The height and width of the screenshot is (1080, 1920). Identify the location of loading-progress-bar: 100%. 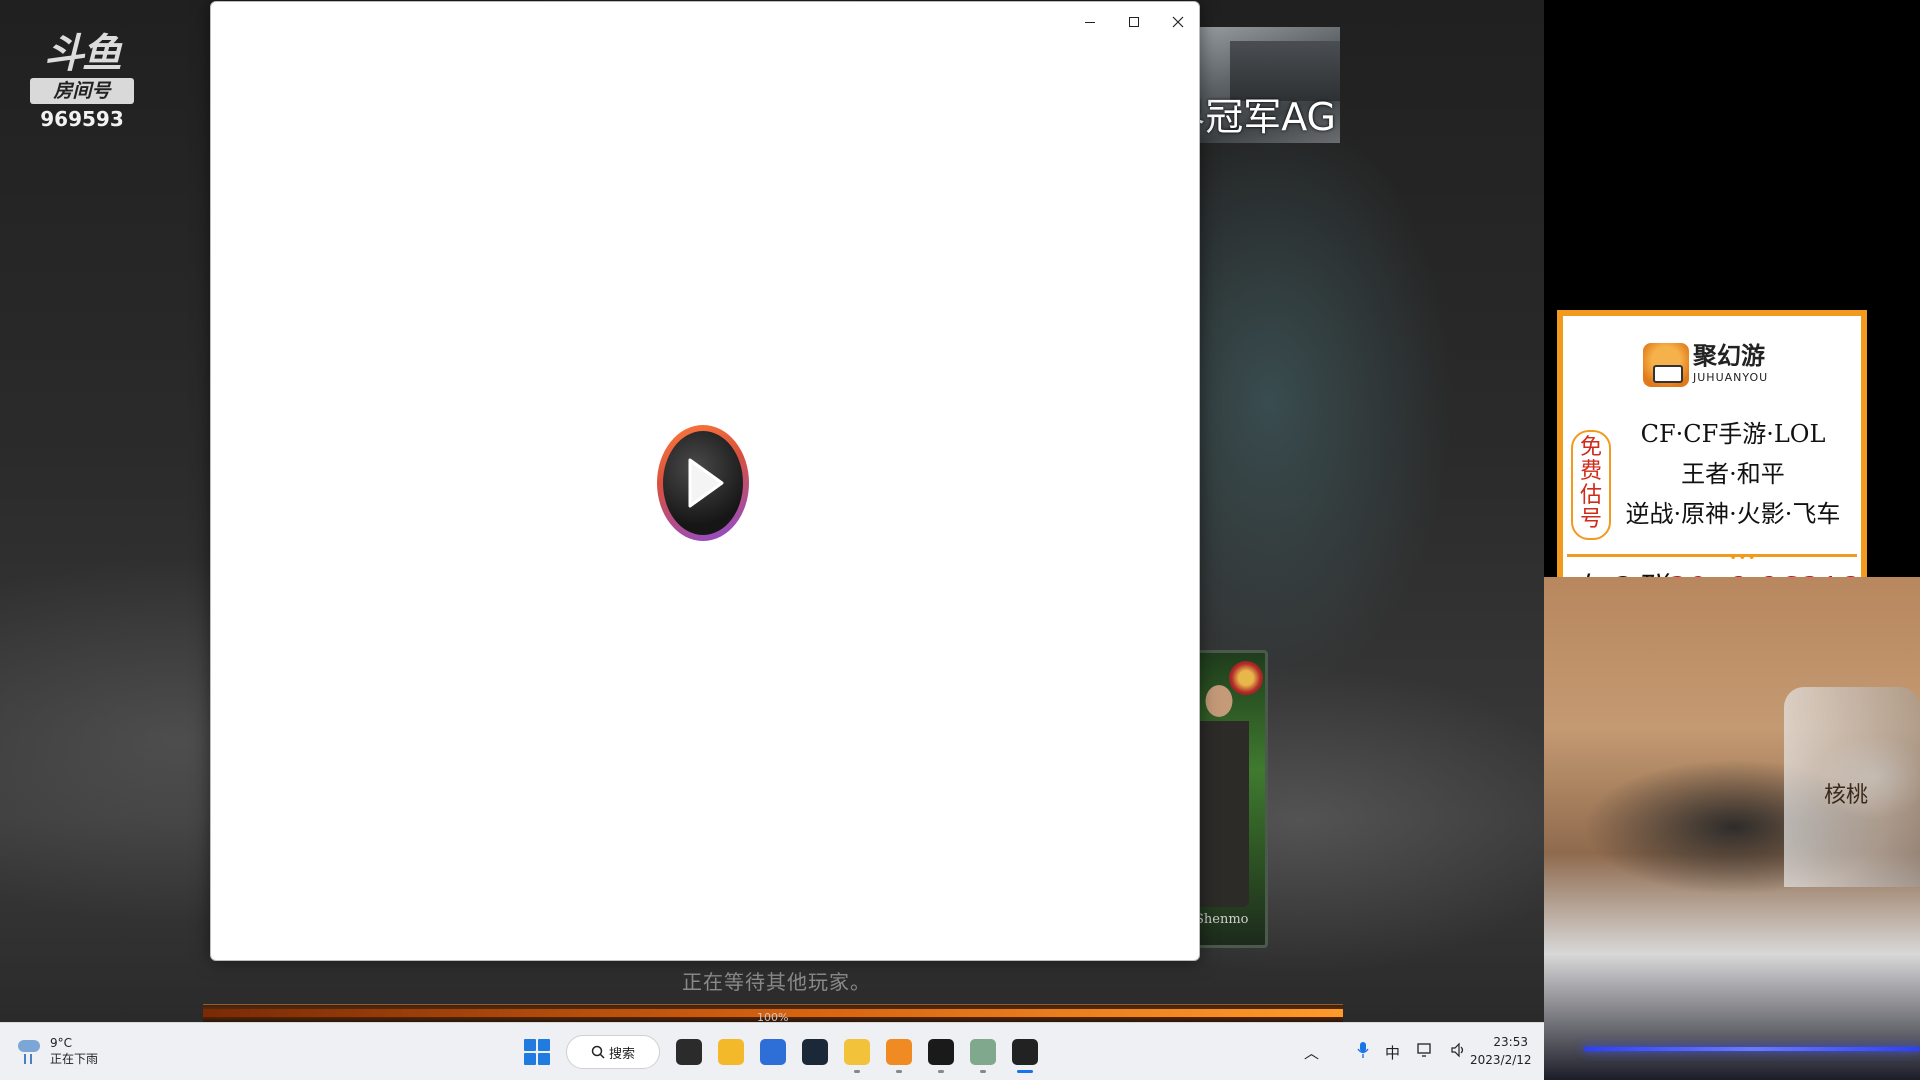
(773, 1014).